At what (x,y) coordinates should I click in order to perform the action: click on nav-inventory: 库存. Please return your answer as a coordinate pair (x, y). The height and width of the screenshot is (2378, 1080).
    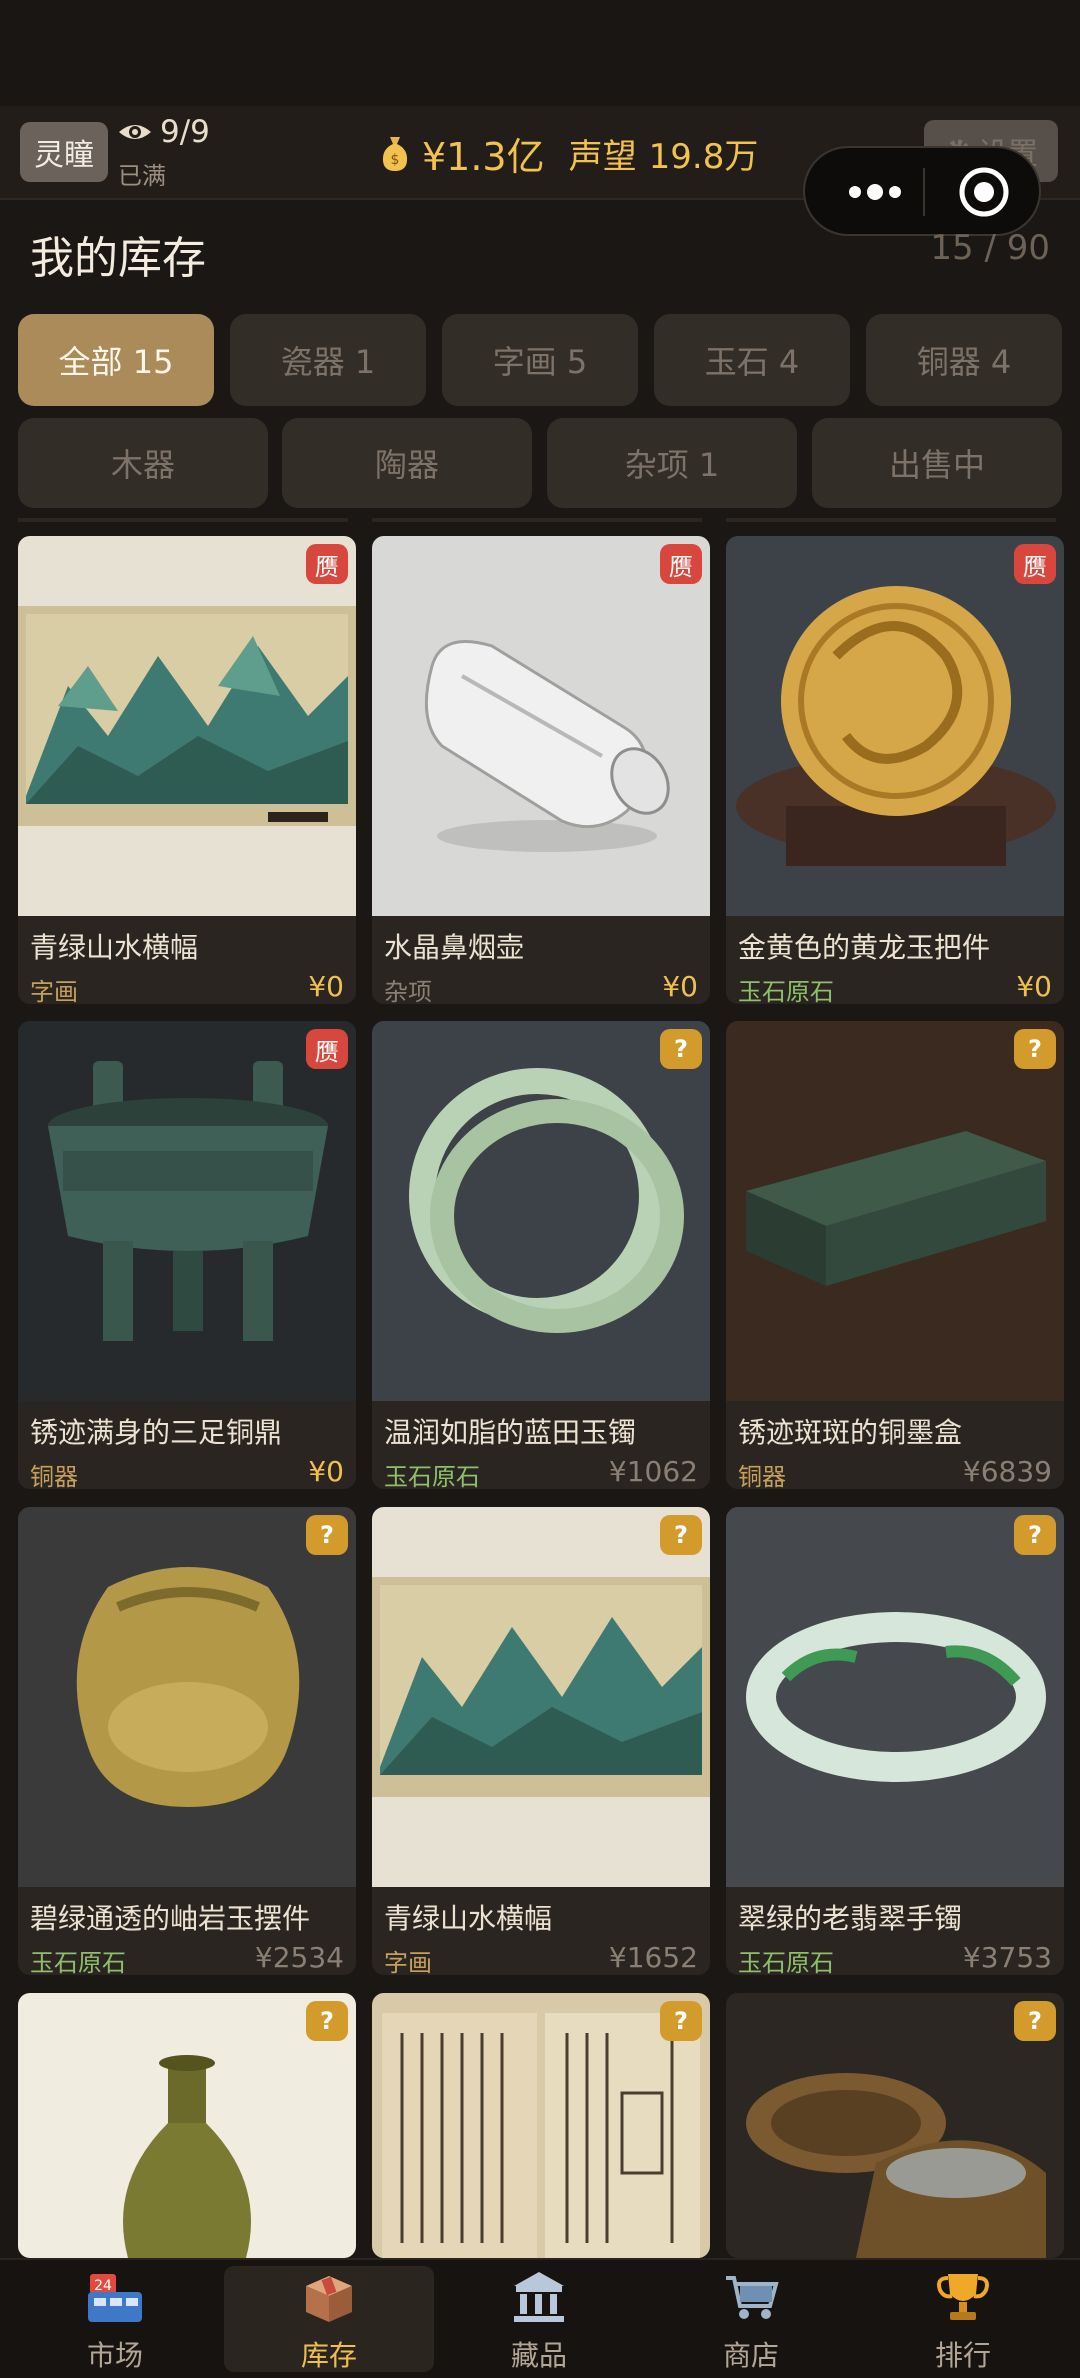
    Looking at the image, I should click on (329, 2319).